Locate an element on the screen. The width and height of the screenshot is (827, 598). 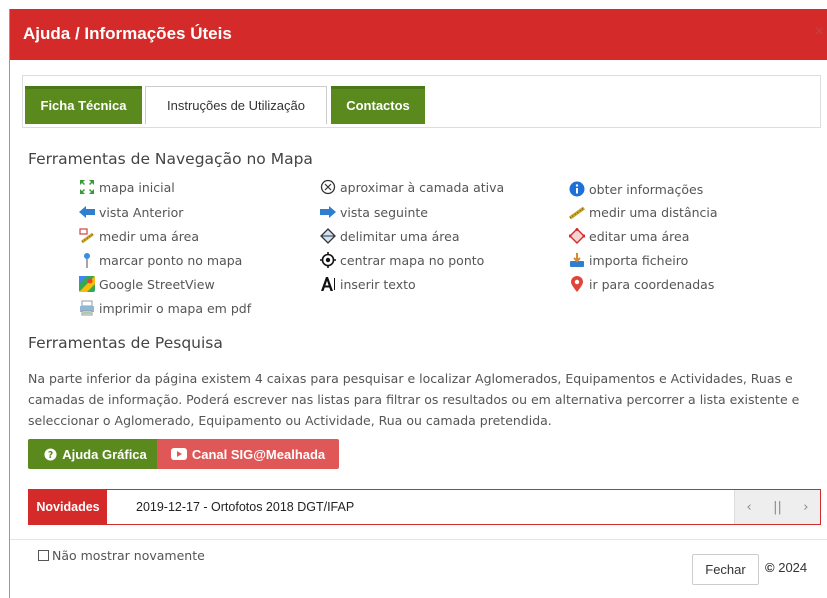
tool-medir-area: medir uma área is located at coordinates (138, 236).